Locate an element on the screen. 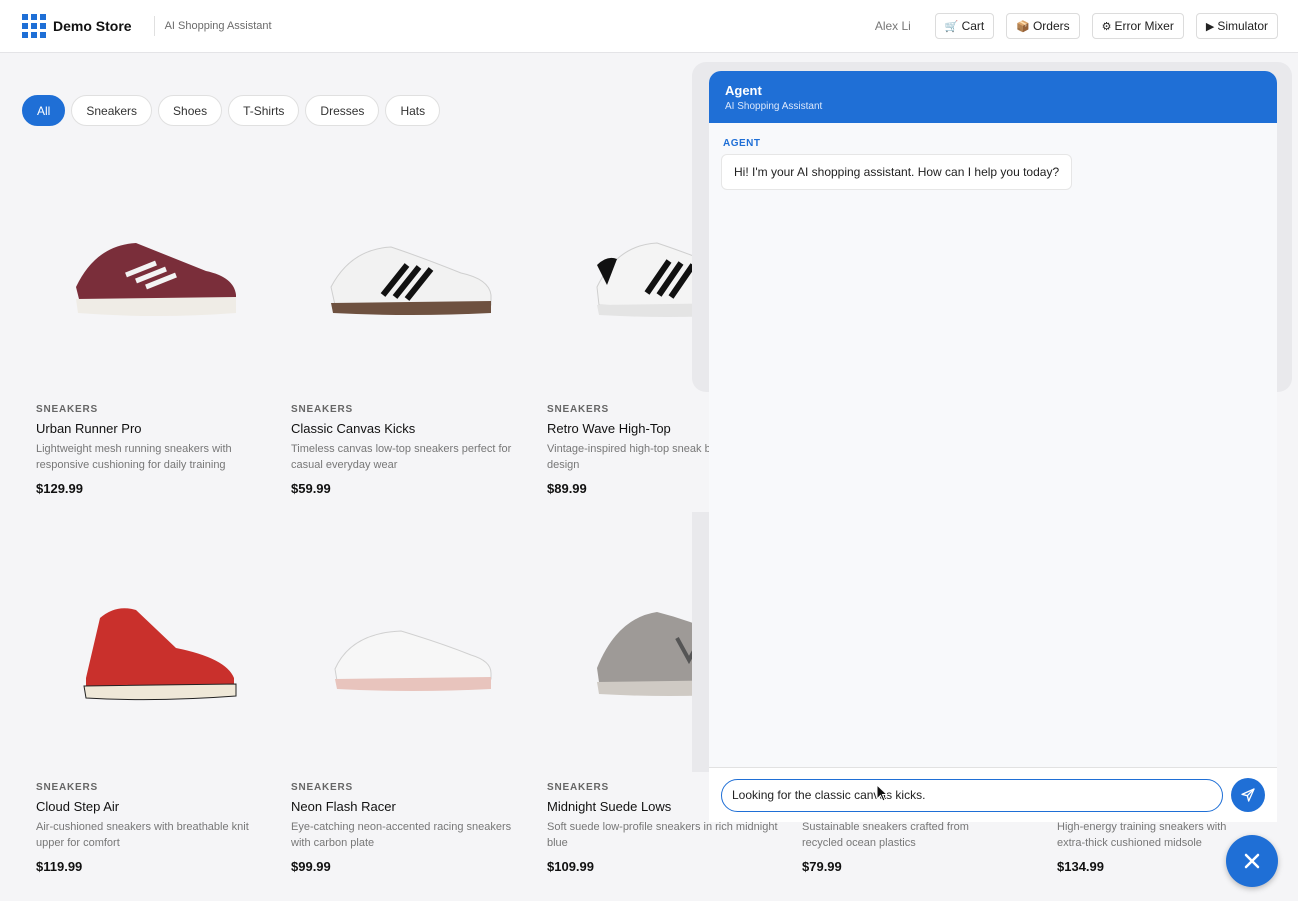  filter-chip-hats: Hats is located at coordinates (413, 110).